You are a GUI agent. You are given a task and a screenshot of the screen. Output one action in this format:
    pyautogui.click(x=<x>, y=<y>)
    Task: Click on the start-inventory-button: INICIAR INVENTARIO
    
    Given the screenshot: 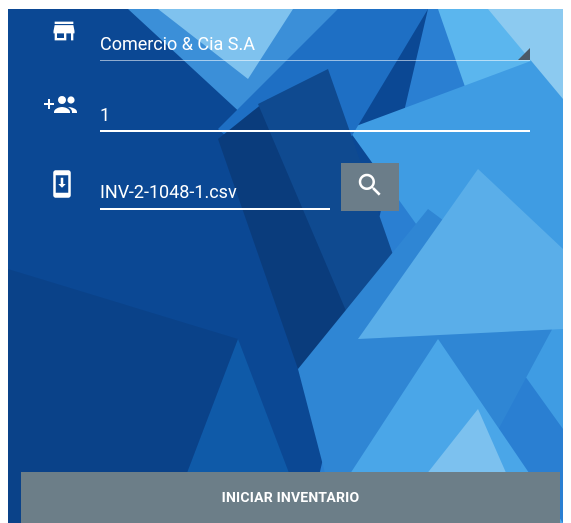 What is the action you would take?
    pyautogui.click(x=290, y=497)
    